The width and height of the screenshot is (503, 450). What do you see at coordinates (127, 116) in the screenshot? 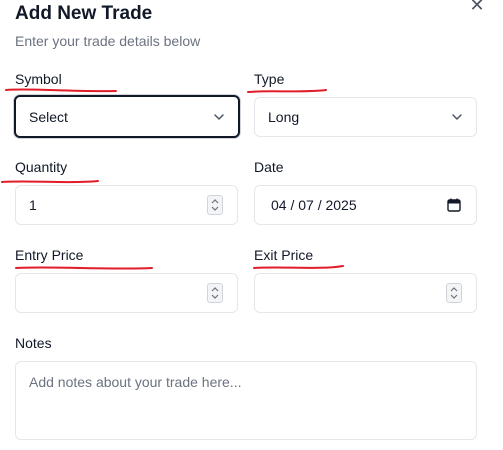
I see `symbol-select: Select` at bounding box center [127, 116].